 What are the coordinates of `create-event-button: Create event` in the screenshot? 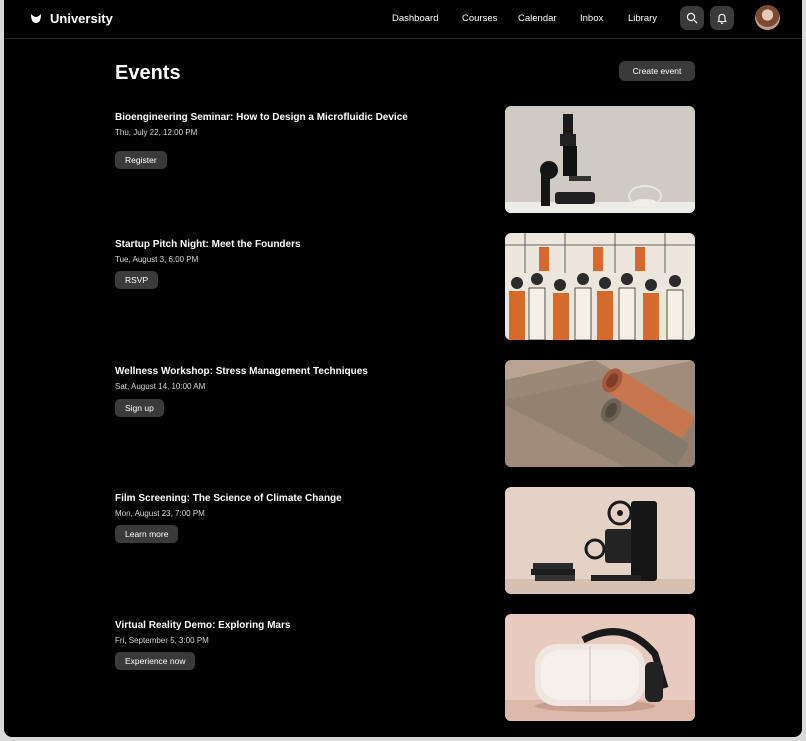 It's located at (657, 71).